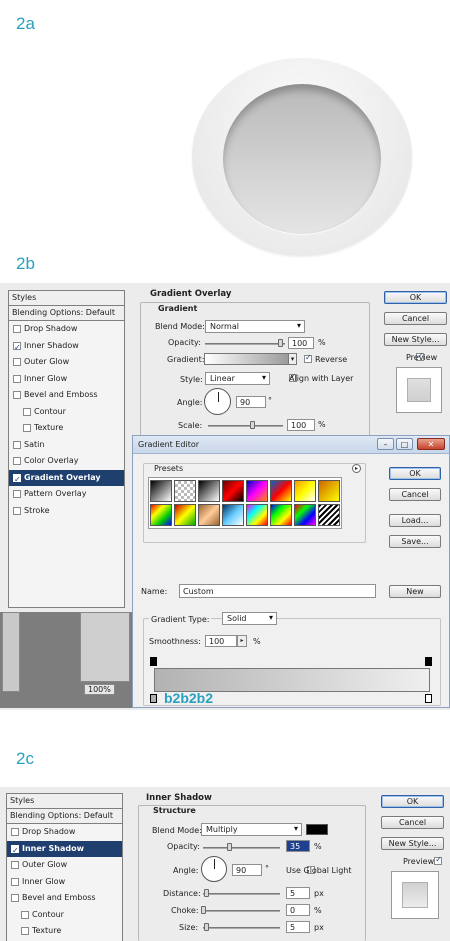 This screenshot has width=450, height=941. What do you see at coordinates (252, 425) in the screenshot?
I see `scale-slider-thumb` at bounding box center [252, 425].